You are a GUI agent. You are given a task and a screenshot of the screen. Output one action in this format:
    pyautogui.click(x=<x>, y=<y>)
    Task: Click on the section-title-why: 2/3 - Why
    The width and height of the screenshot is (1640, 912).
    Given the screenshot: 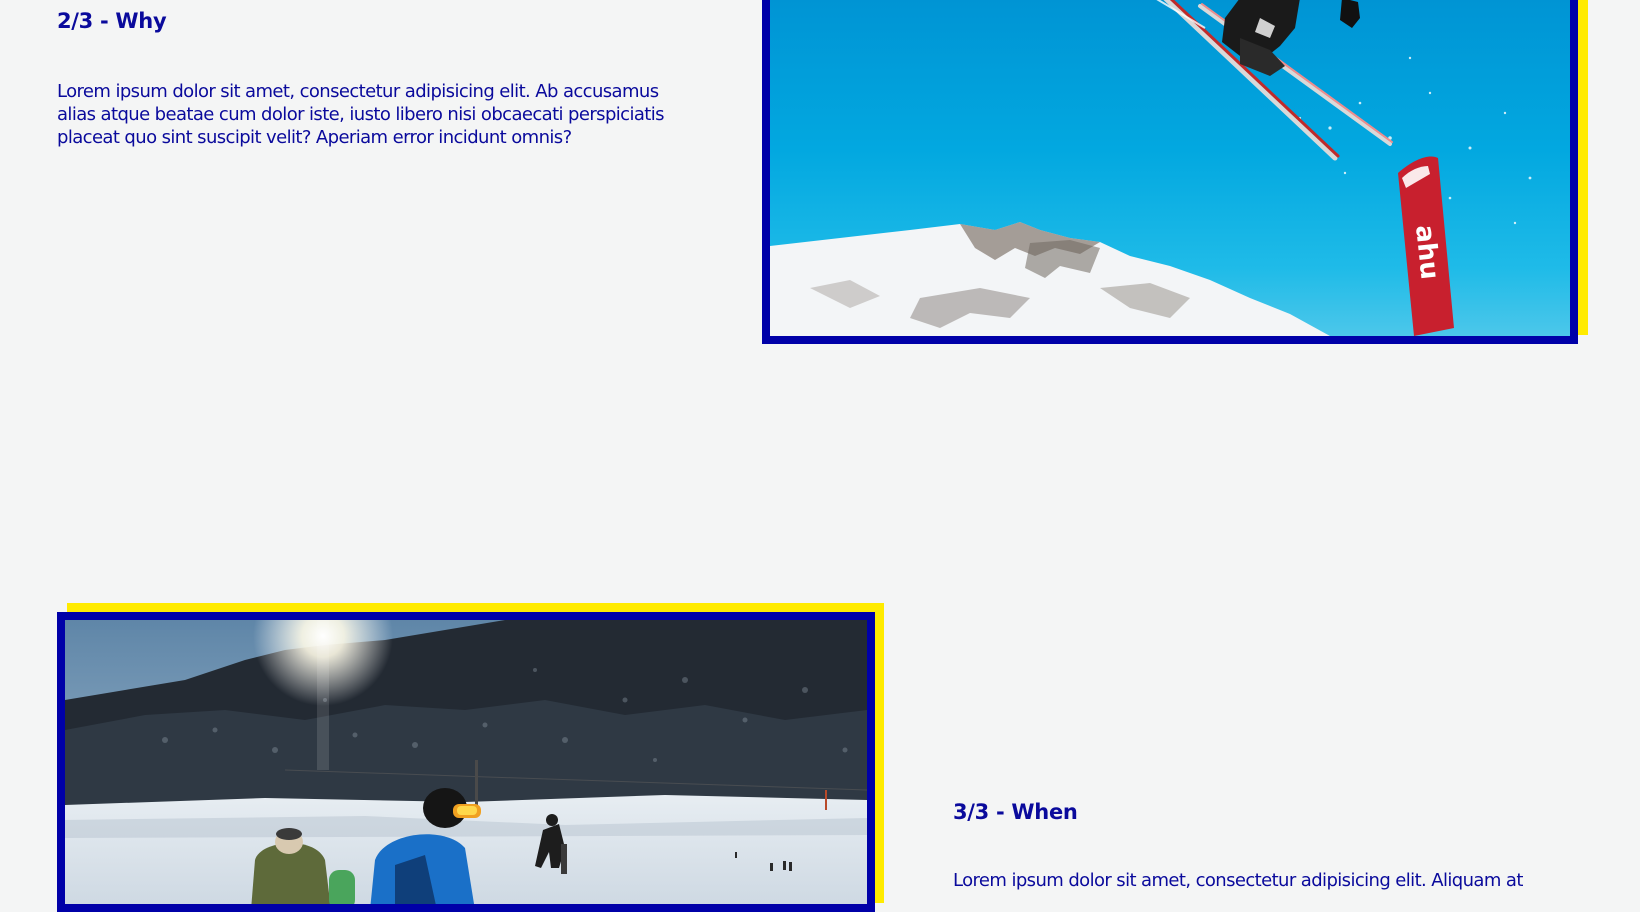 What is the action you would take?
    pyautogui.click(x=112, y=21)
    